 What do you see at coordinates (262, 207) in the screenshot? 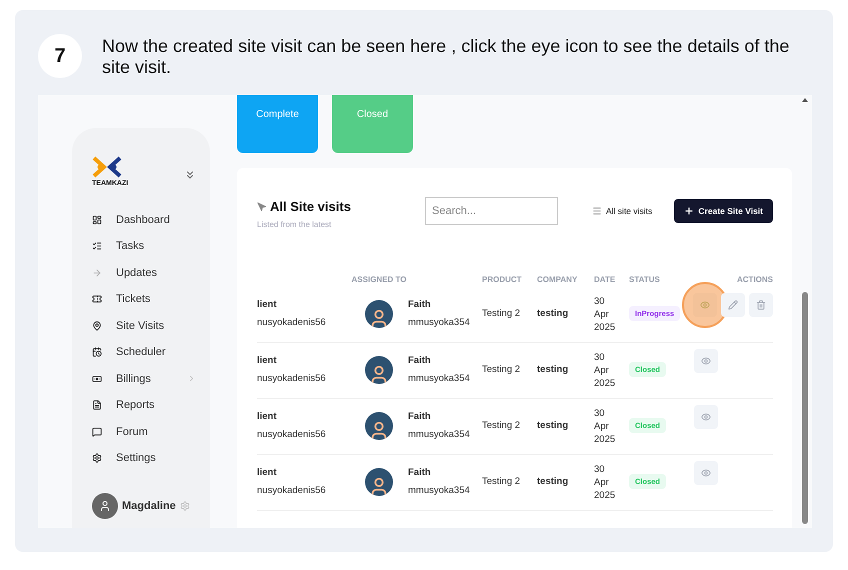
I see `navigation-arrow-icon` at bounding box center [262, 207].